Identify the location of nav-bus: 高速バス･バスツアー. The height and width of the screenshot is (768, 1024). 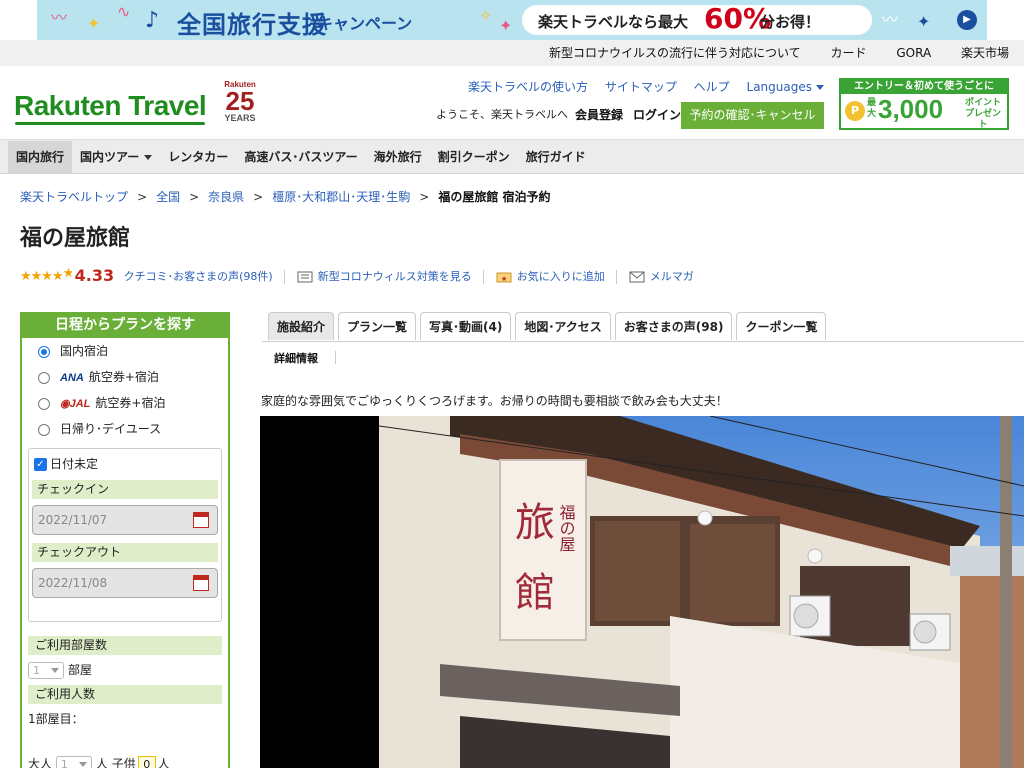
(300, 157).